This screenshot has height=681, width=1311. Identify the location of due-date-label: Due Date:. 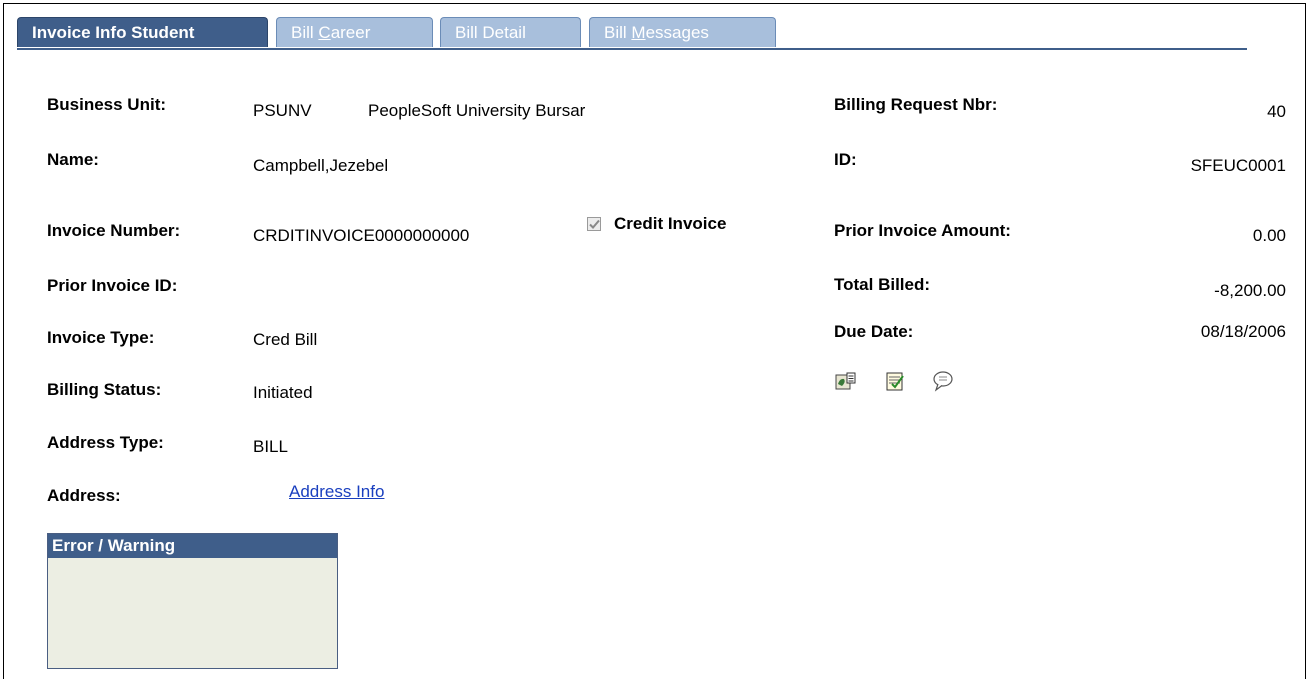
(874, 331).